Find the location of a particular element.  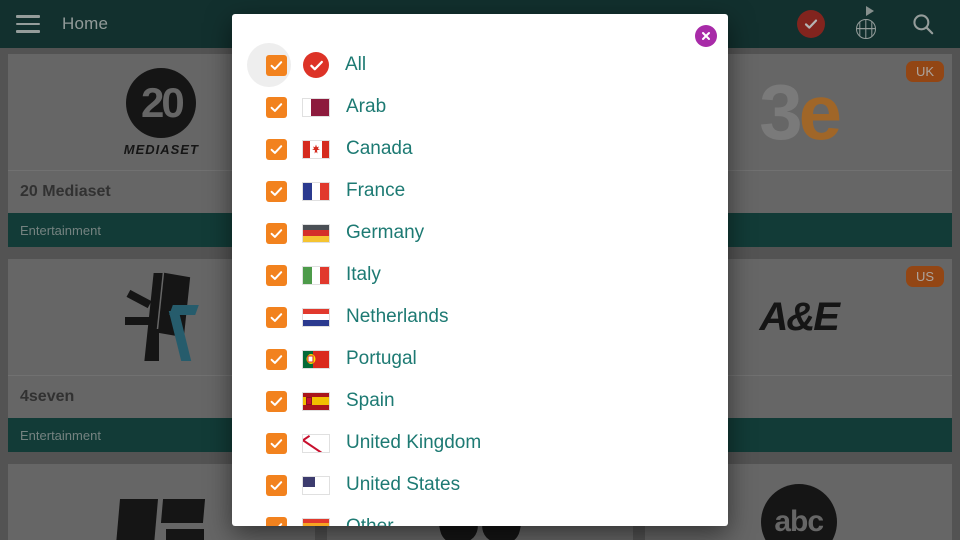

list-item-label: Germany is located at coordinates (385, 232).